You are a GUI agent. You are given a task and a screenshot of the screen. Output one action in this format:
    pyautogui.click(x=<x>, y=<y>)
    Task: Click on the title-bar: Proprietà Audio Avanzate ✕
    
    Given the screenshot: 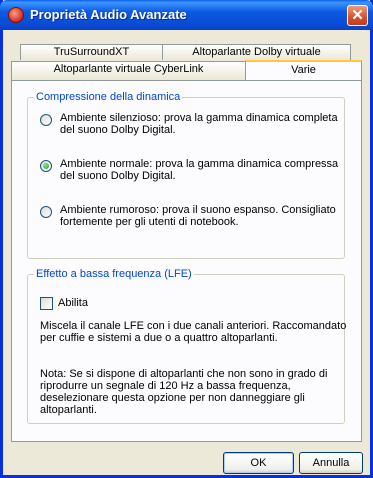 What is the action you would take?
    pyautogui.click(x=186, y=15)
    